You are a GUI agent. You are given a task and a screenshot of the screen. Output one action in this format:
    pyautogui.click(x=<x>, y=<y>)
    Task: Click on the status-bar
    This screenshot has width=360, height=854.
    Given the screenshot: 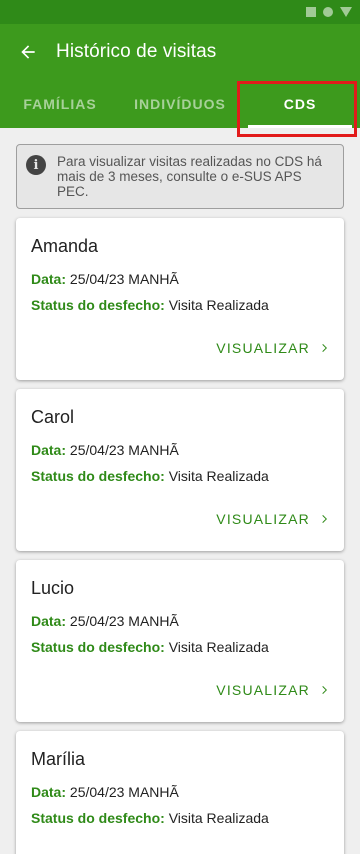 What is the action you would take?
    pyautogui.click(x=180, y=12)
    